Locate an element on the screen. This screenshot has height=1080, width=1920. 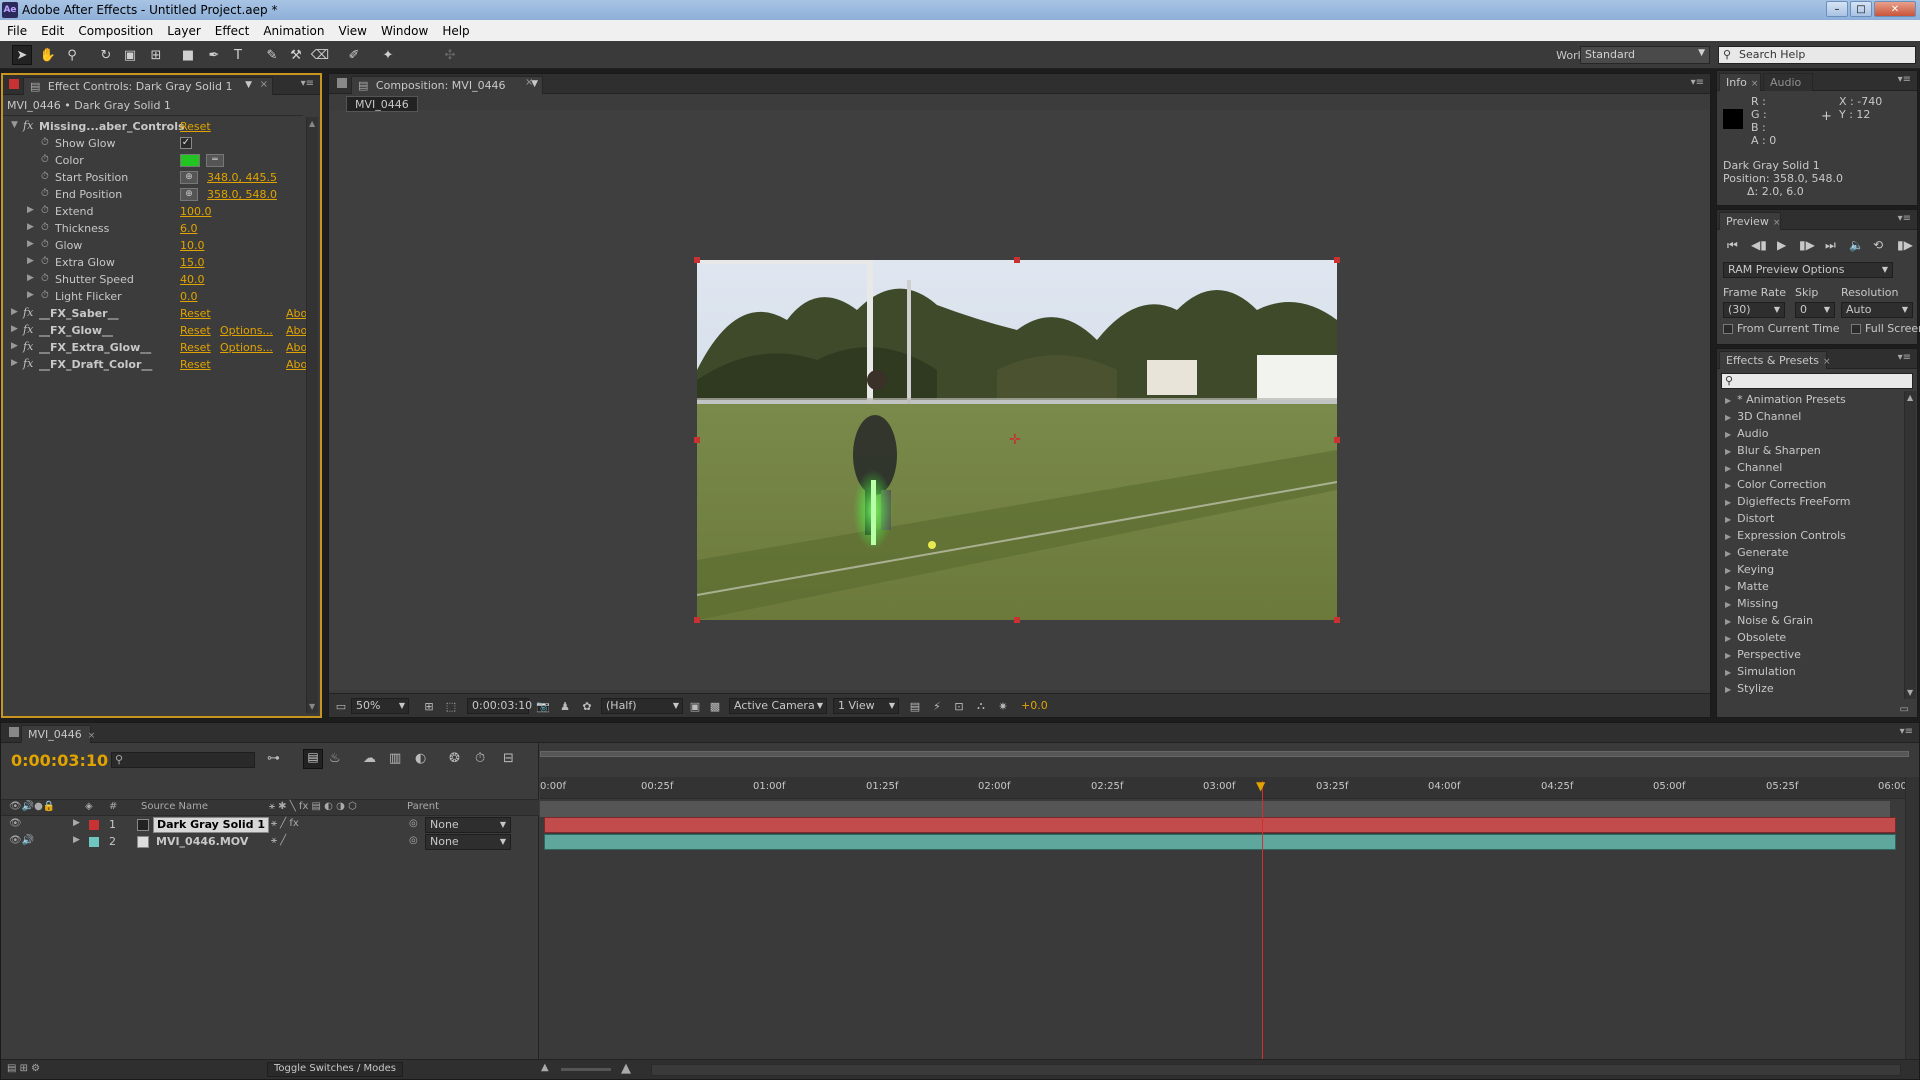
roto-brush-tool-icon: ✐ is located at coordinates (354, 55).